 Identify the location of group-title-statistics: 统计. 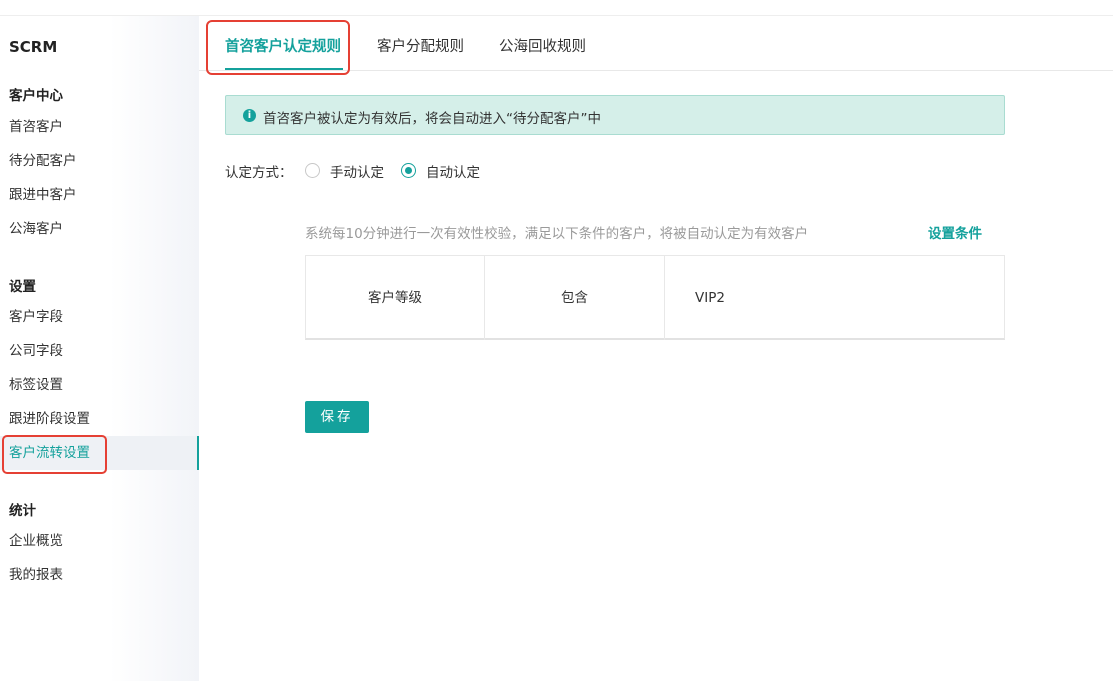
(22, 511).